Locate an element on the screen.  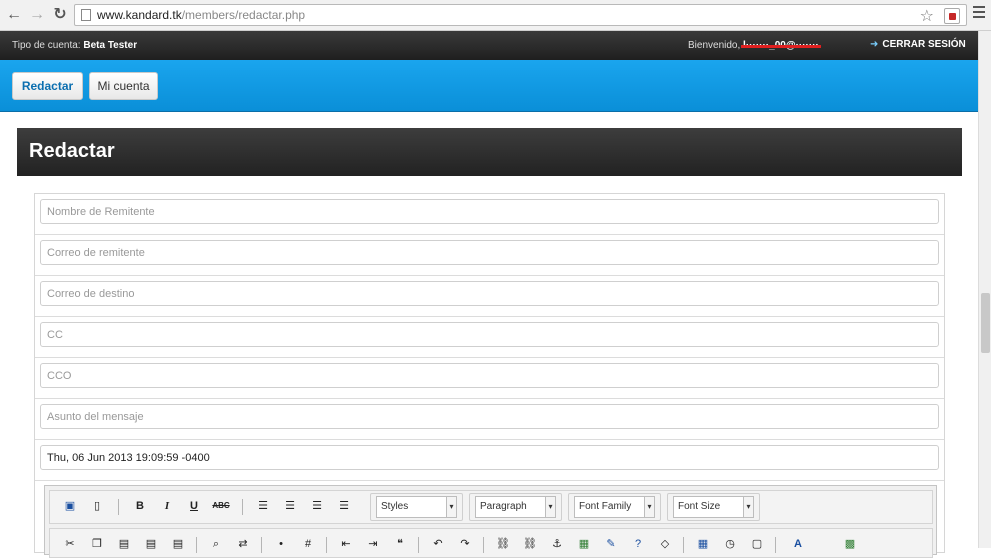
align-justify-icon: ☰ is located at coordinates (344, 506).